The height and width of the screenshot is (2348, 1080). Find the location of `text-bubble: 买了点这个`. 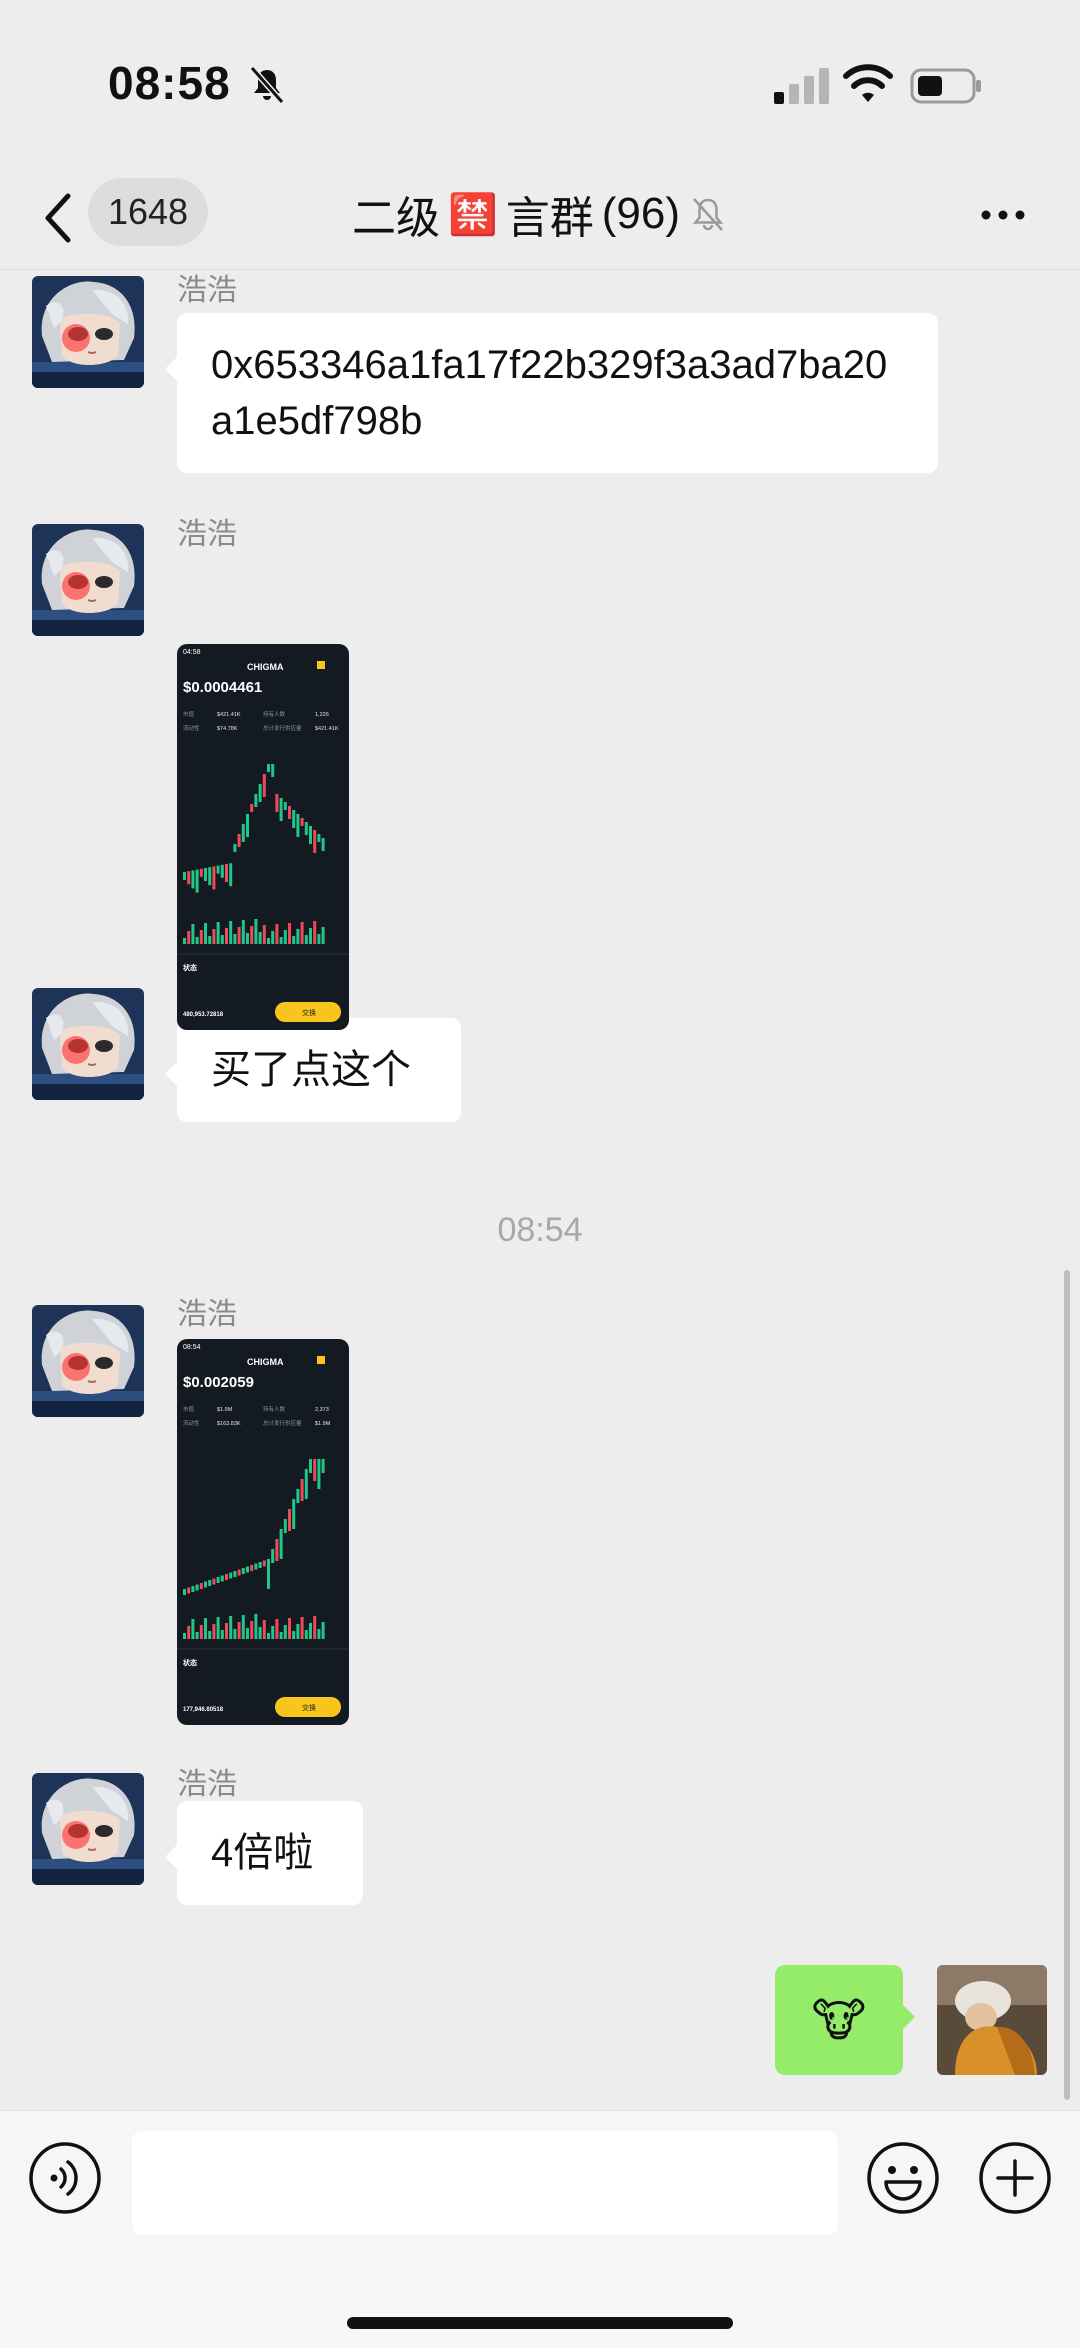

text-bubble: 买了点这个 is located at coordinates (313, 1070).